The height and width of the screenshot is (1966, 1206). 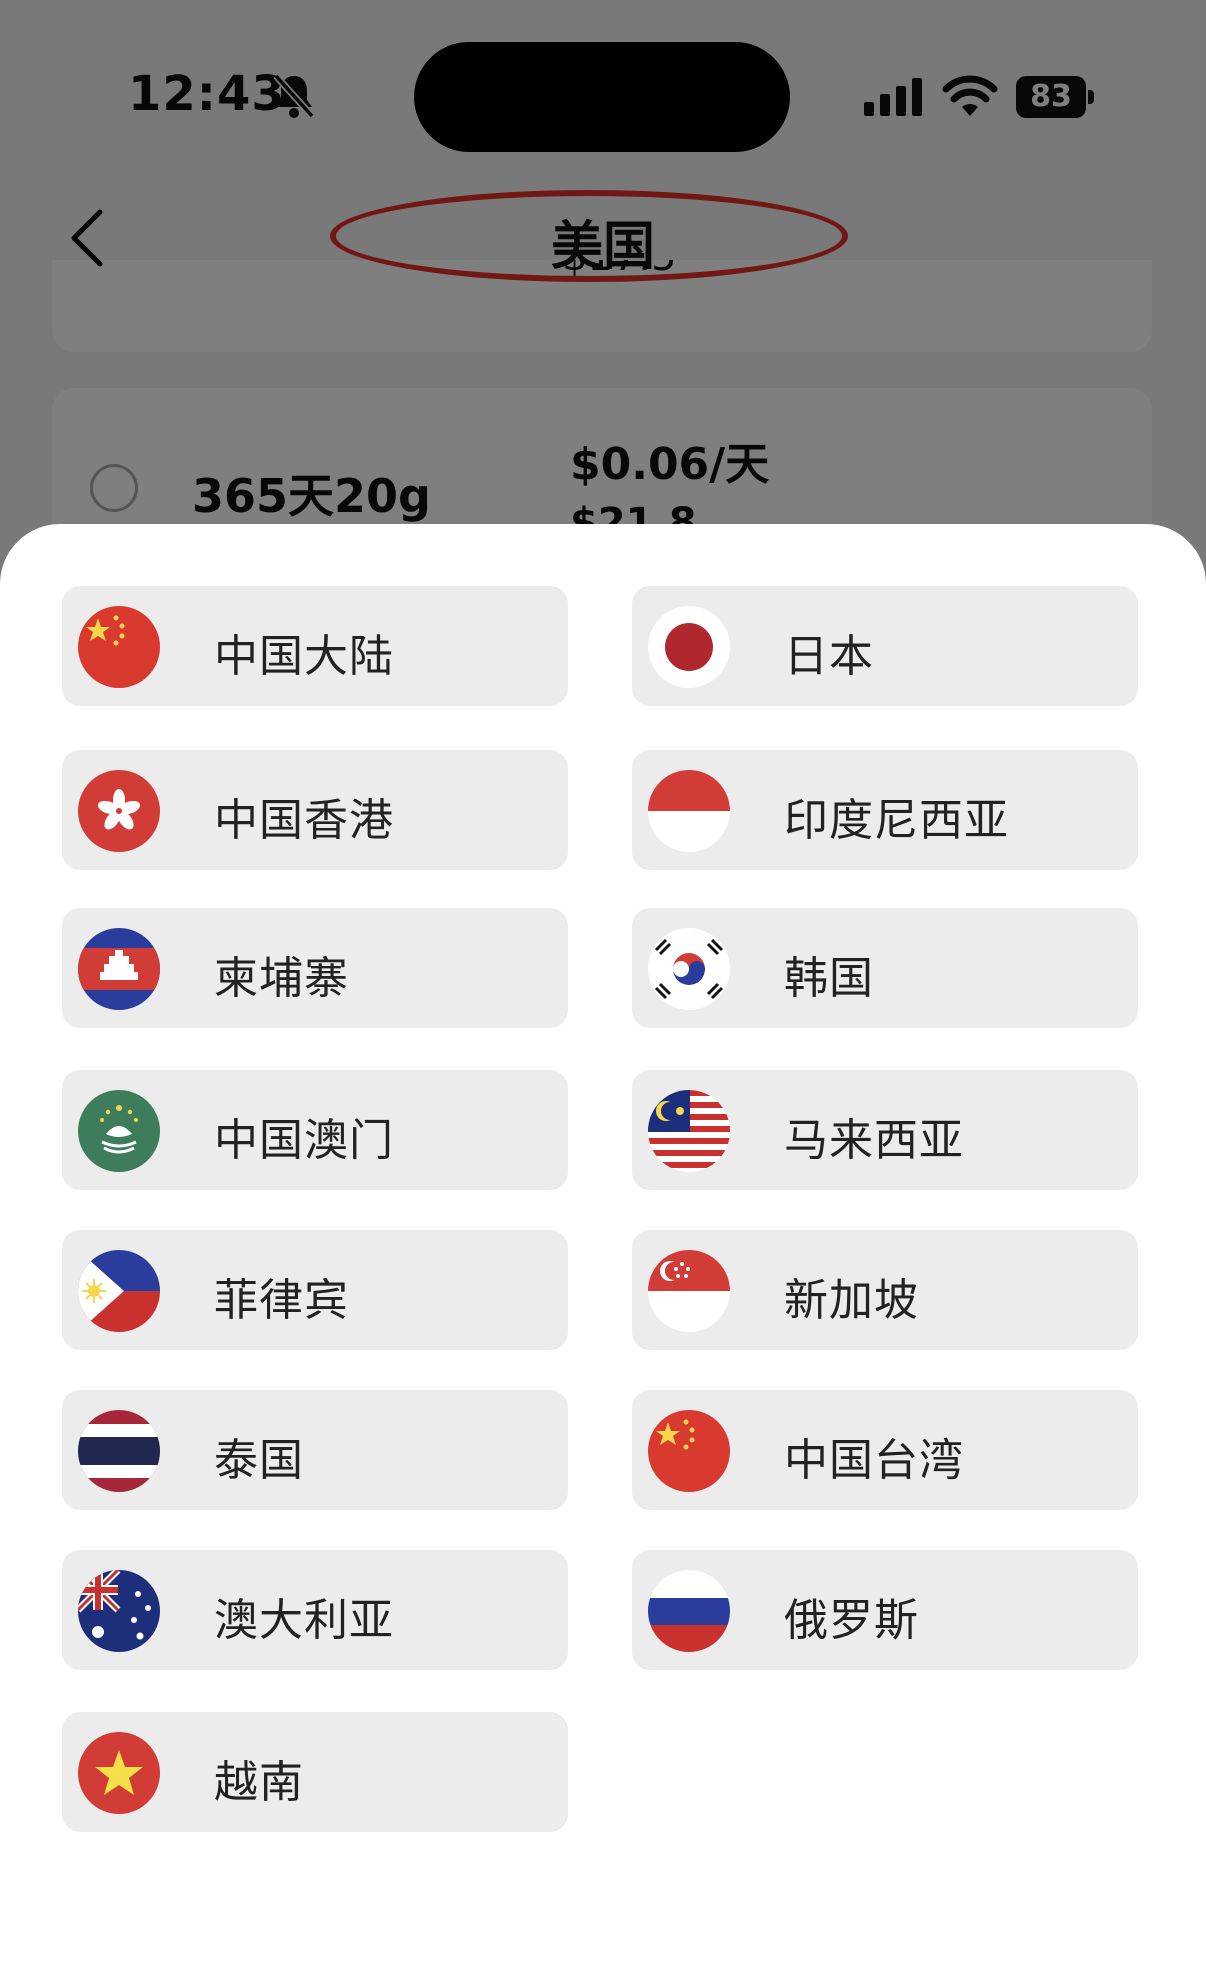 I want to click on country-item-thailand: 泰国, so click(x=315, y=1450).